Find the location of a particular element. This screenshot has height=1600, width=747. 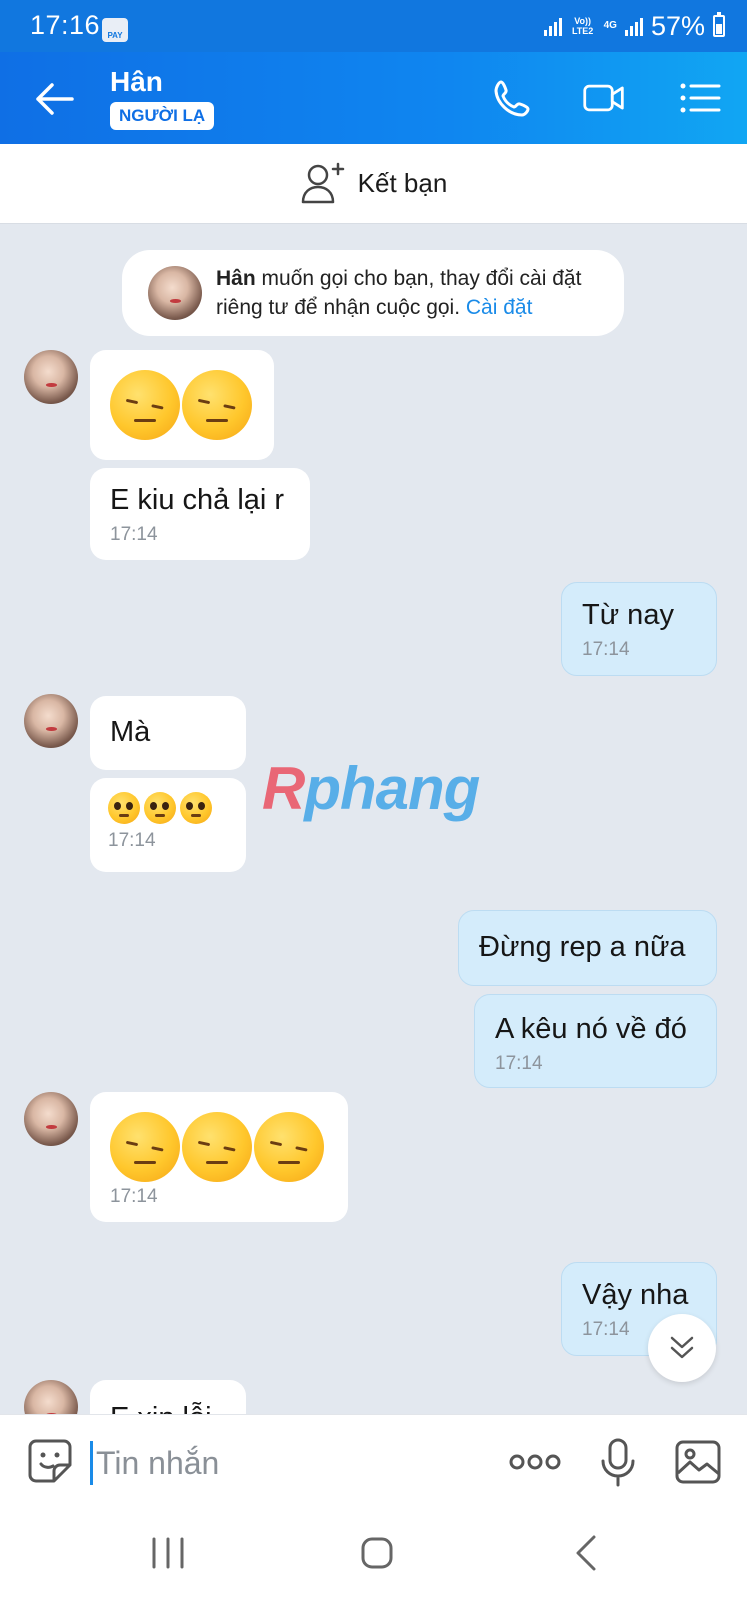

double-chevron-down-icon is located at coordinates (682, 1347).